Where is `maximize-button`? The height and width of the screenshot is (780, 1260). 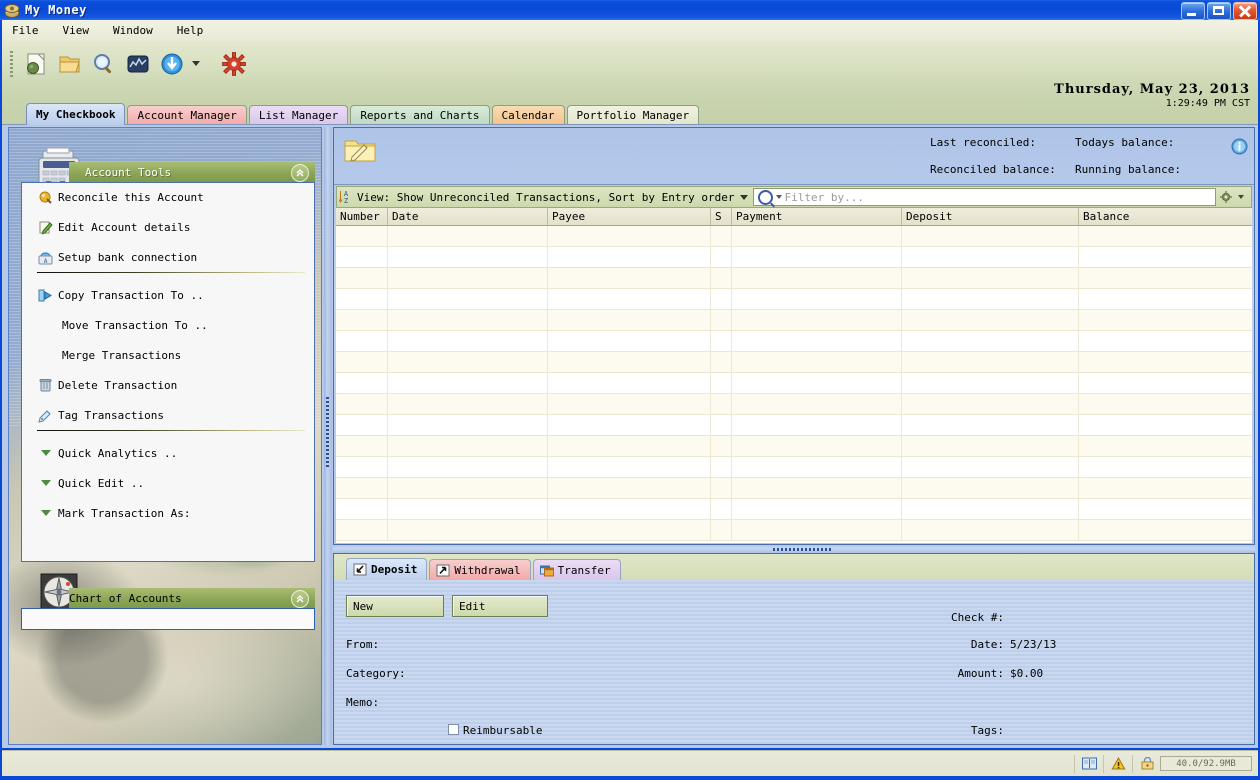
maximize-button is located at coordinates (1219, 11).